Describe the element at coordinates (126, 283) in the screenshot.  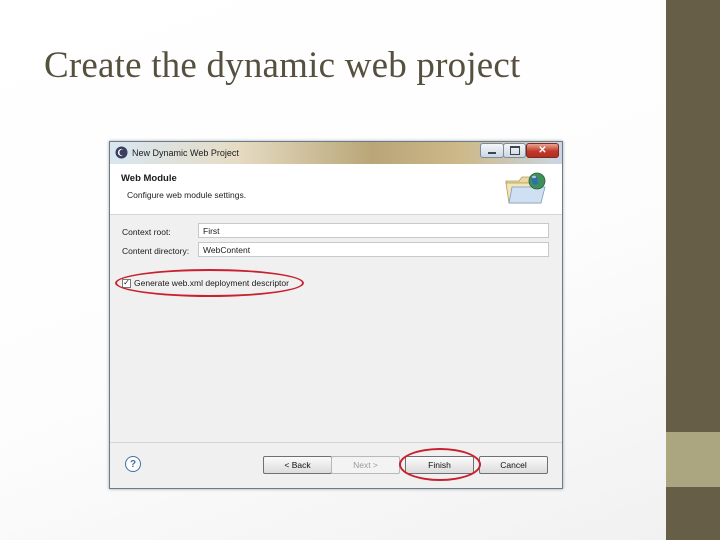
I see `generate-web-xml-checkbox: ✓` at that location.